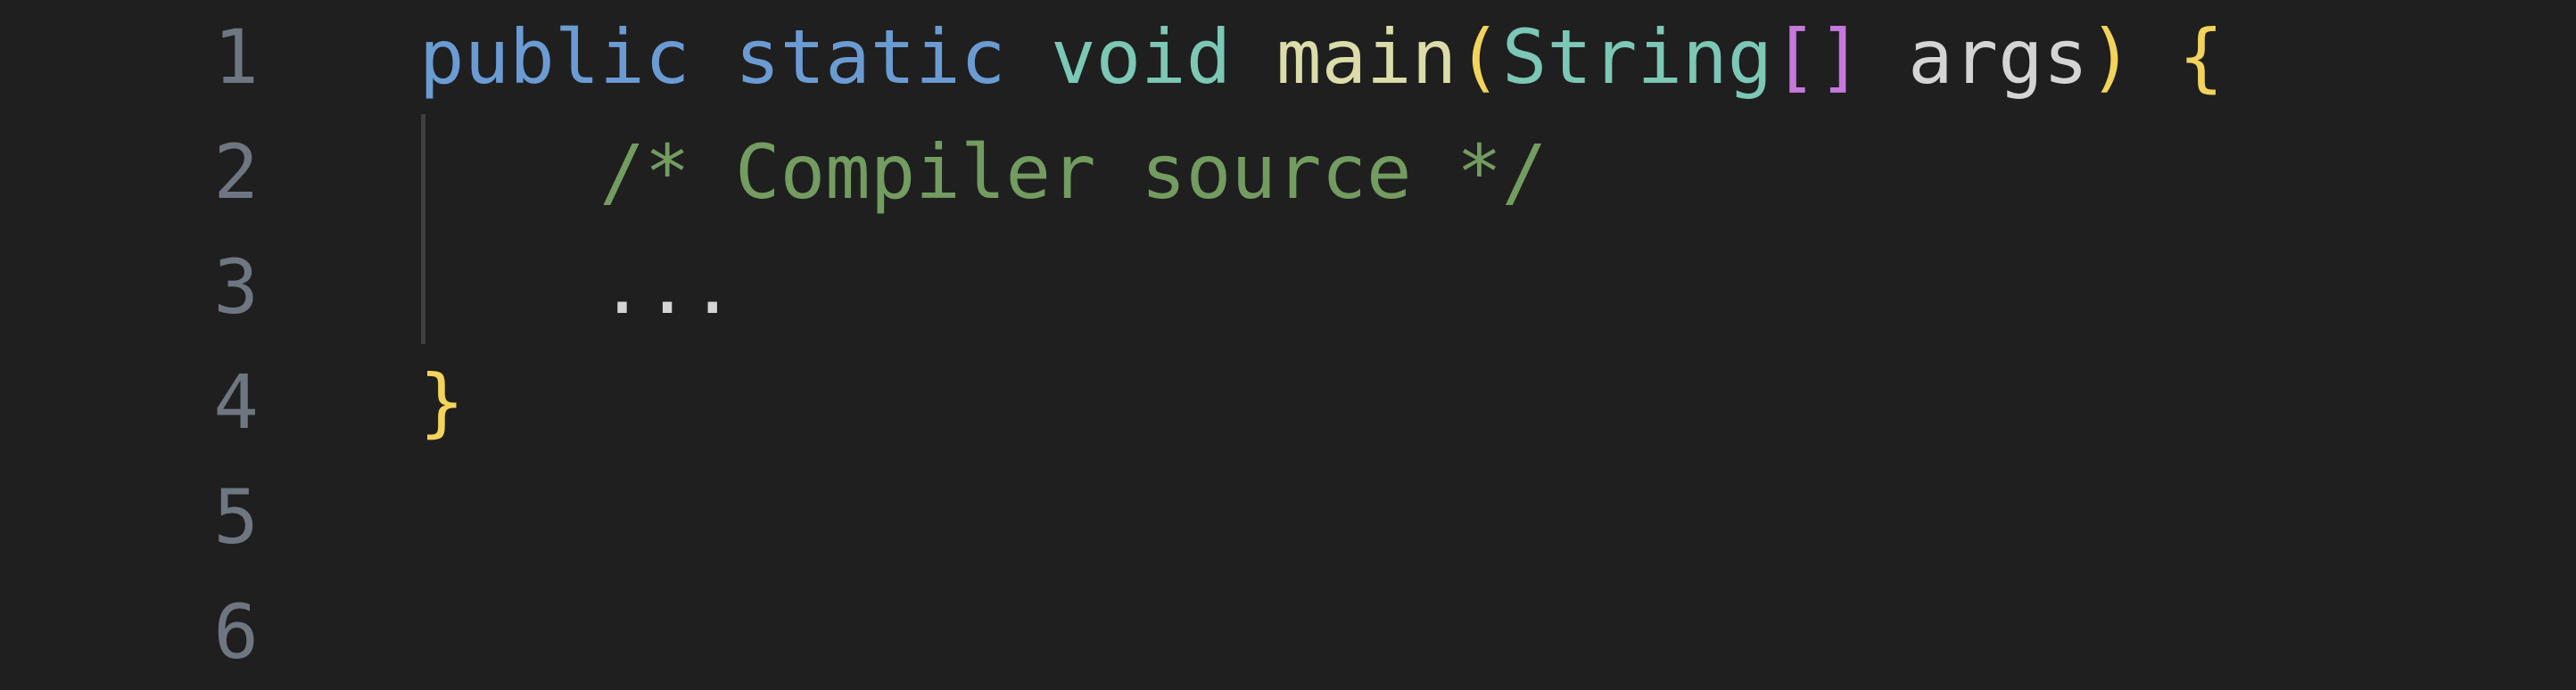 This screenshot has height=690, width=2576. I want to click on line-number: 6, so click(236, 632).